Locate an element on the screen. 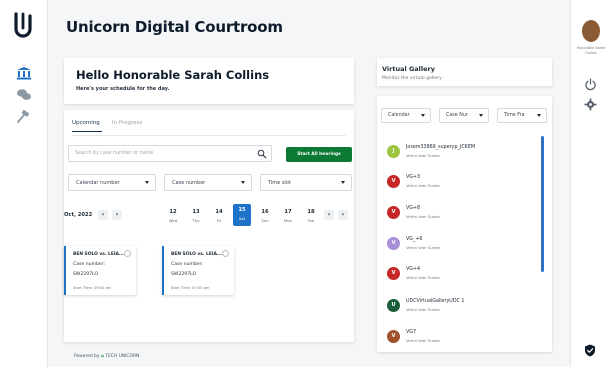 The image size is (610, 367). gallery-list-item: V VG+4 Vehra Veer Suede is located at coordinates (460, 276).